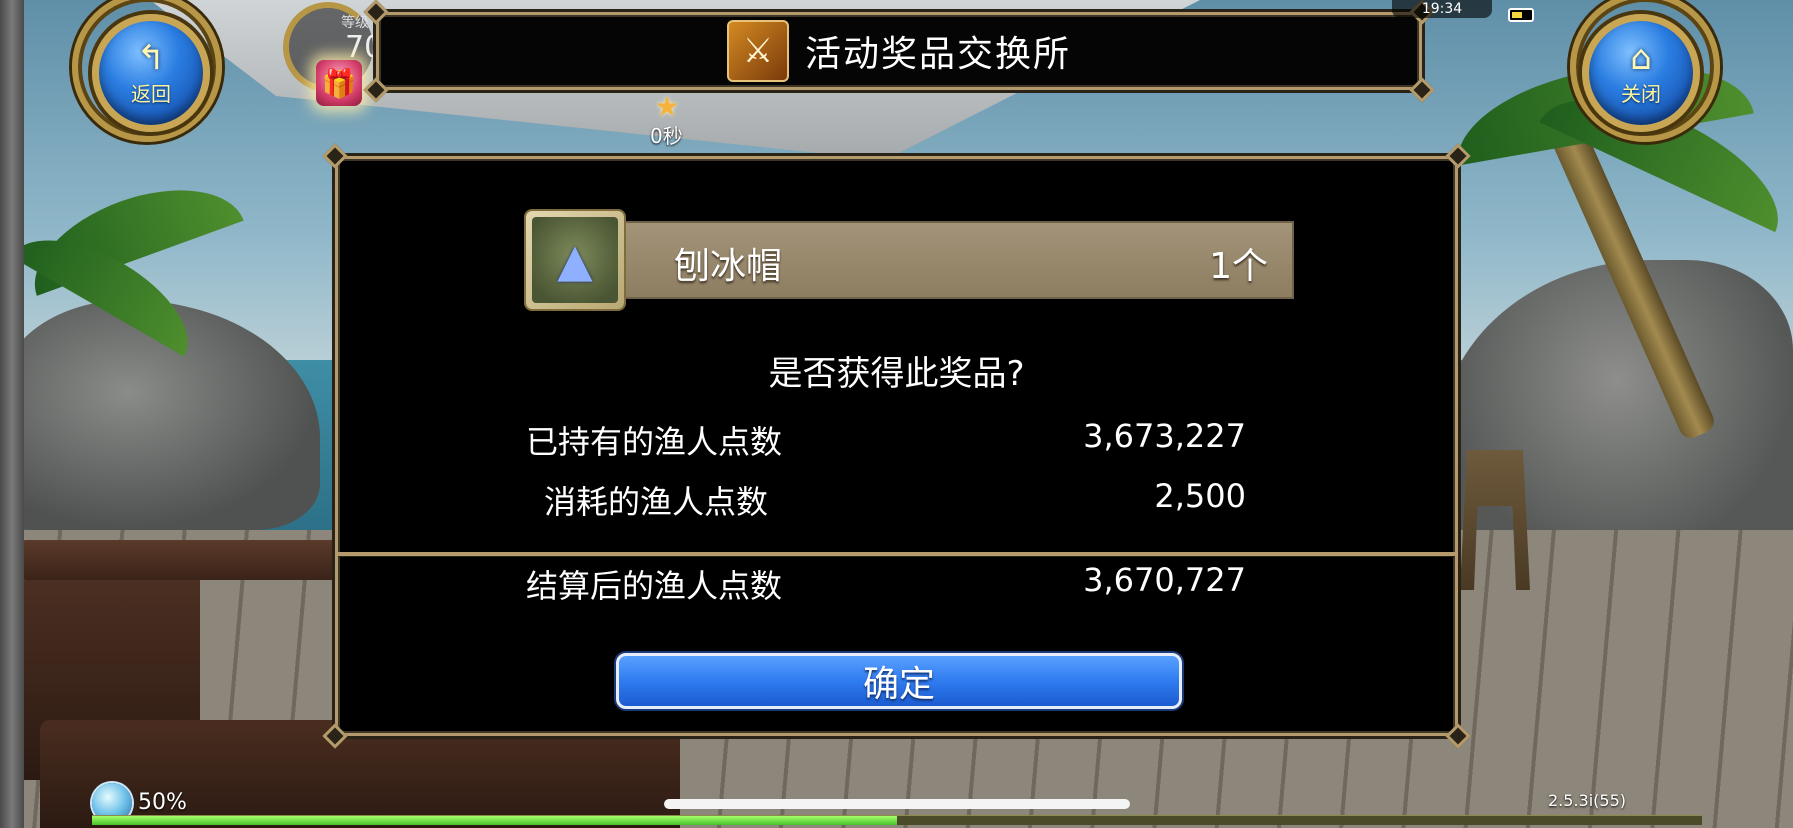  Describe the element at coordinates (899, 681) in the screenshot. I see `confirm-button: 确定` at that location.